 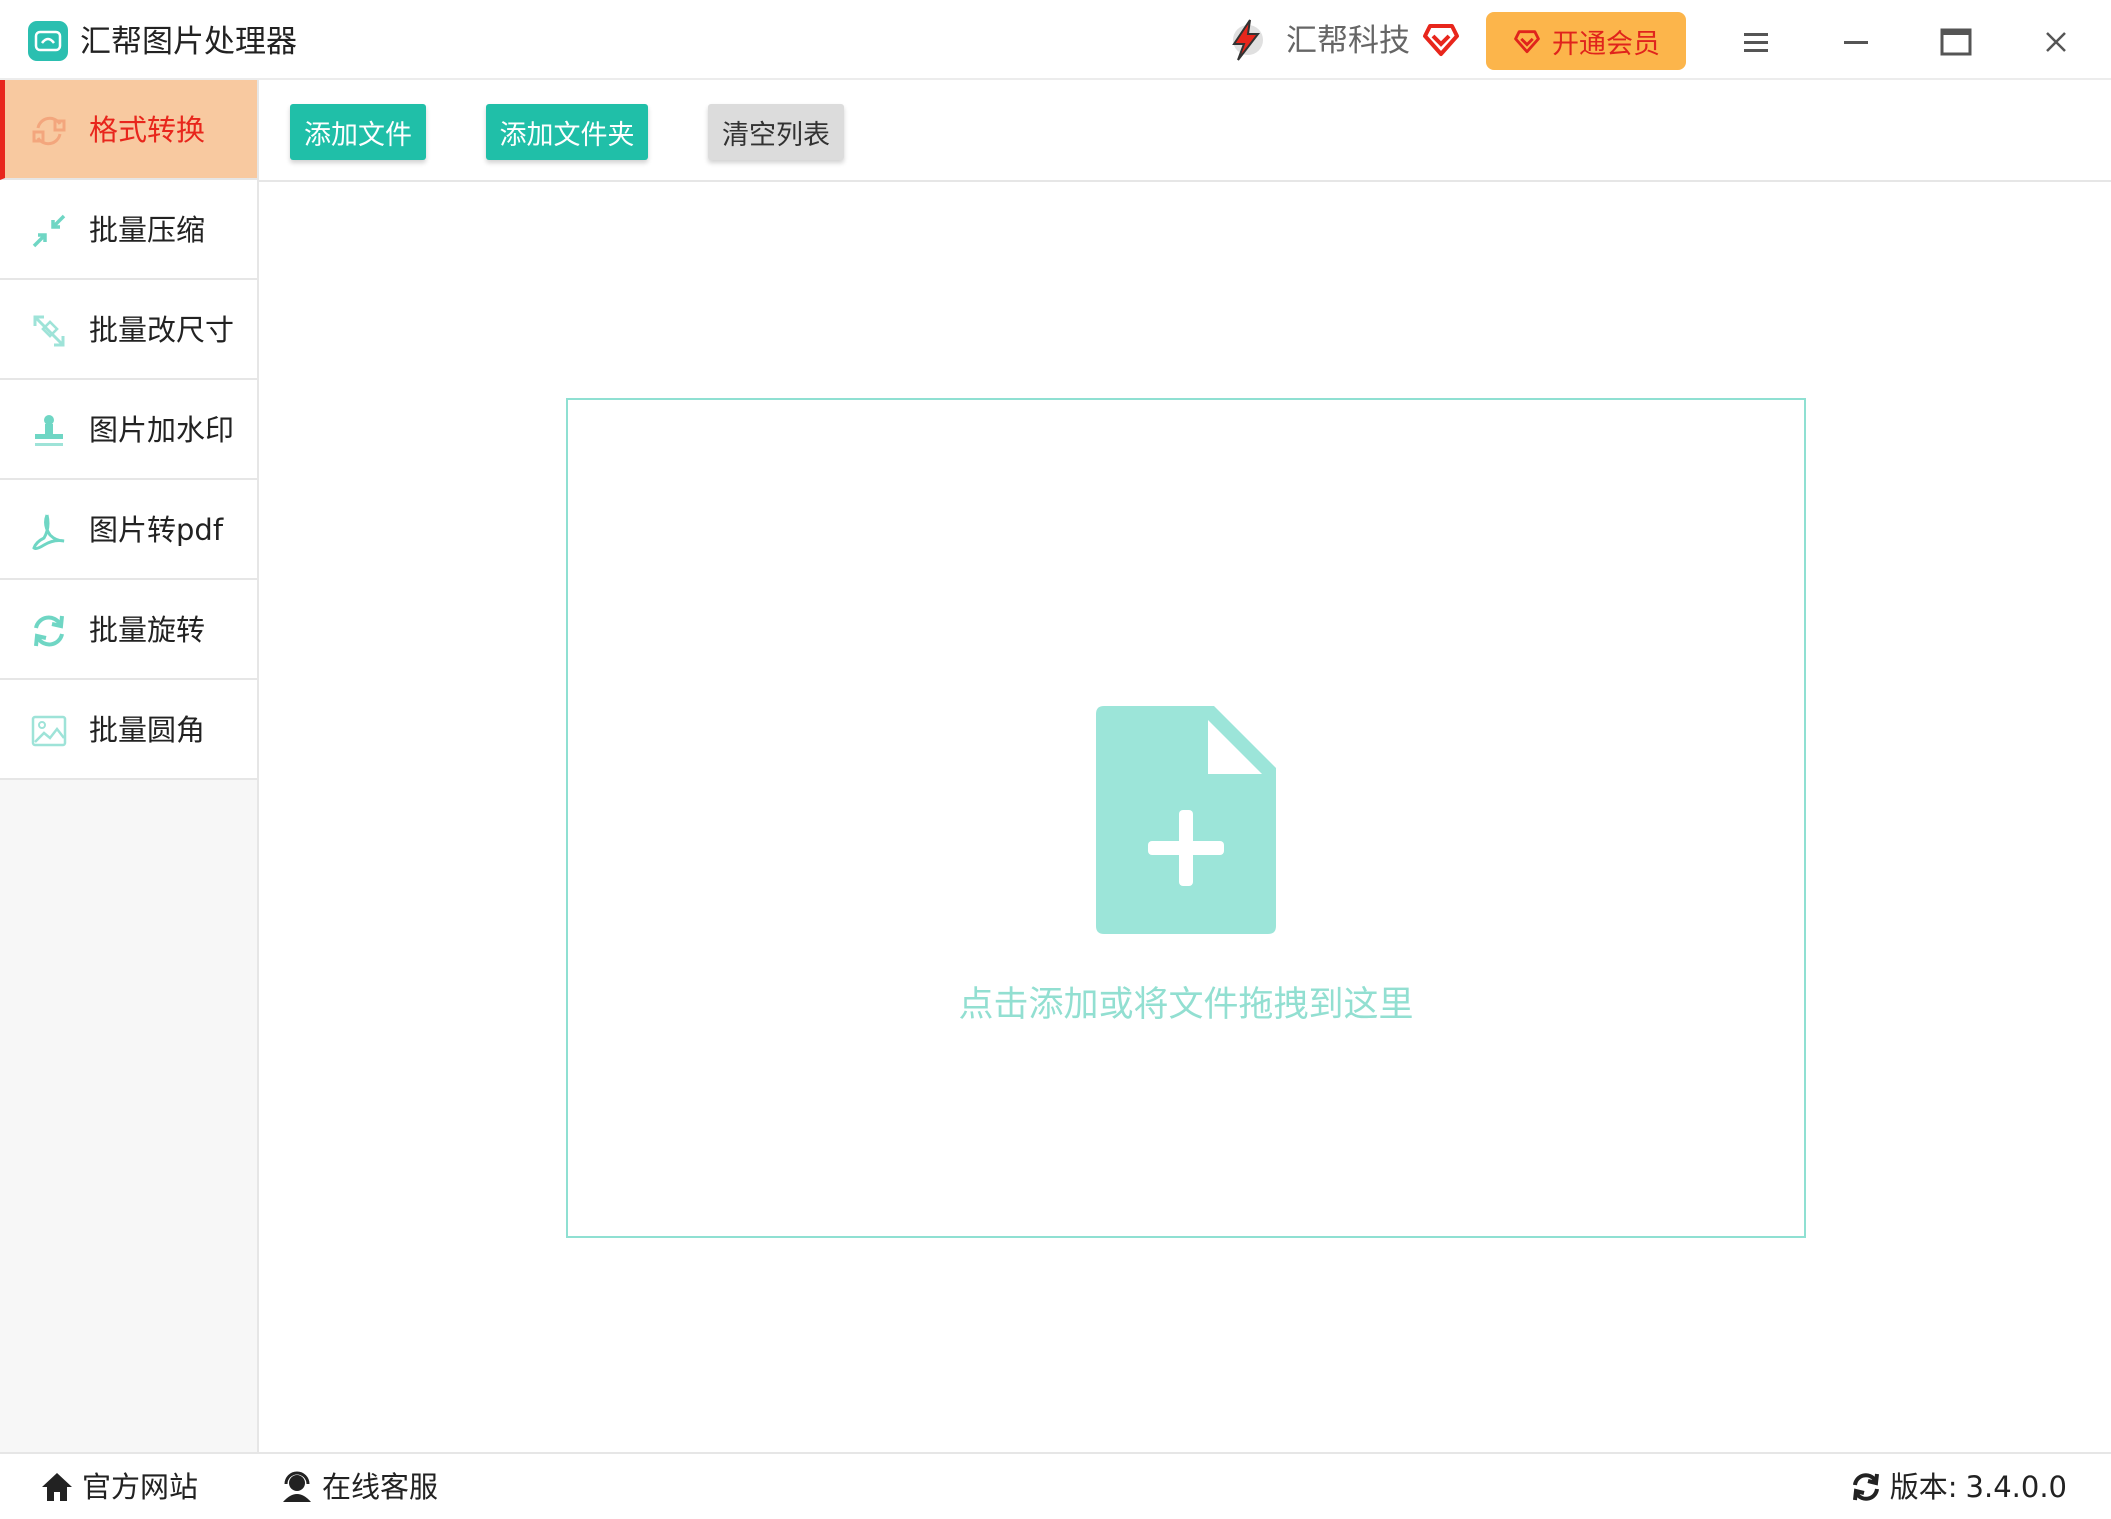 I want to click on compress-icon, so click(x=49, y=231).